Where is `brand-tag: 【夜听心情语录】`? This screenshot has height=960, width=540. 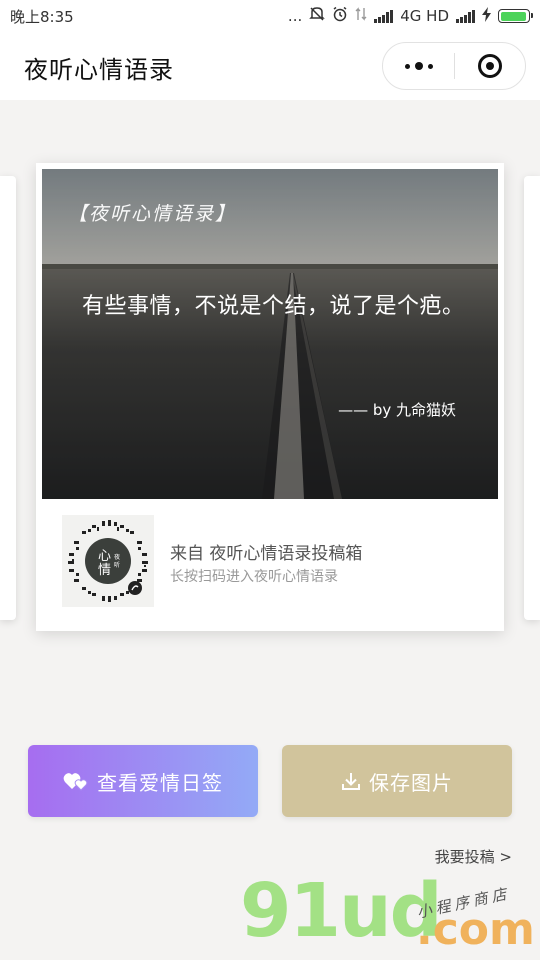 brand-tag: 【夜听心情语录】 is located at coordinates (152, 214).